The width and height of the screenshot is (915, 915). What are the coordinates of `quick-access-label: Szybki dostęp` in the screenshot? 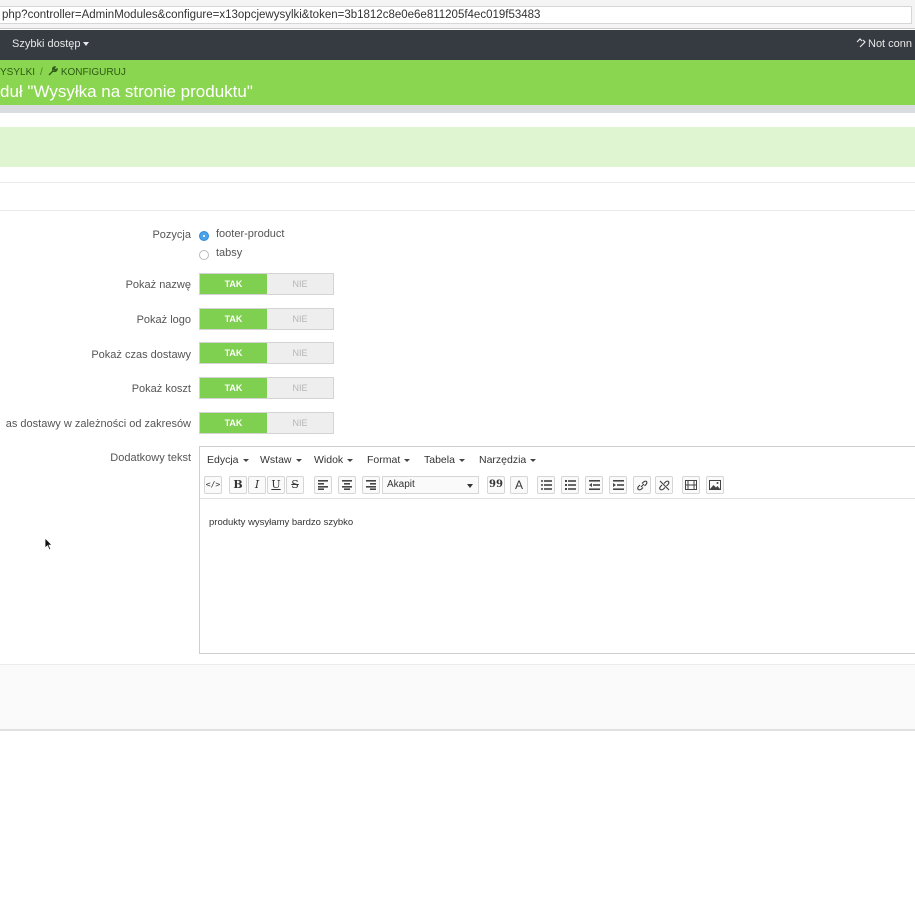 It's located at (46, 44).